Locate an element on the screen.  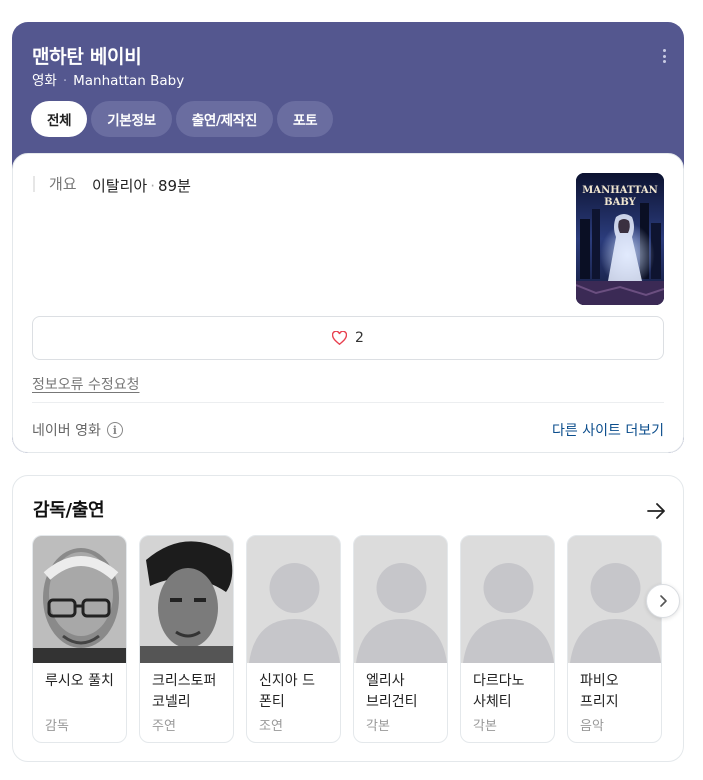
report-error-link: 정보오류 수정요청 is located at coordinates (86, 384).